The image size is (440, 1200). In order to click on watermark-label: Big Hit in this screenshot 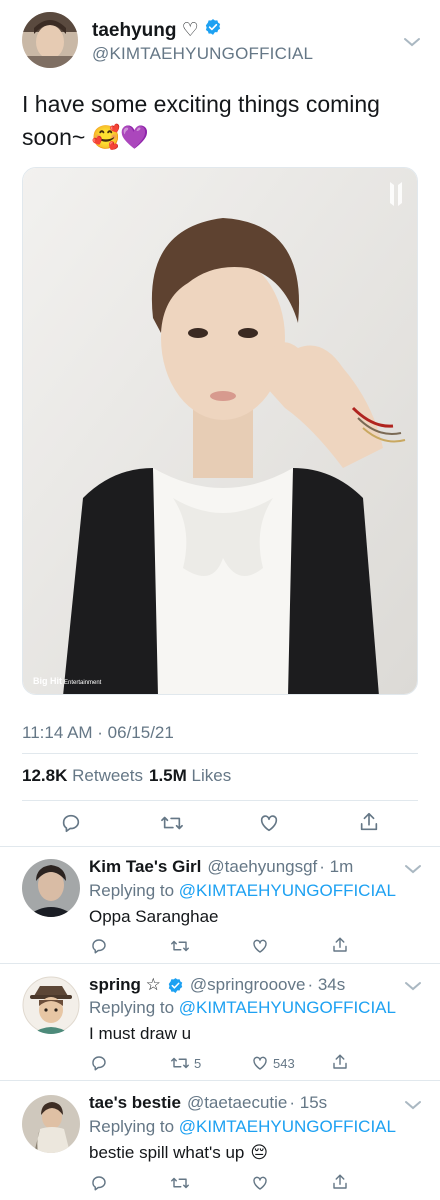, I will do `click(47, 681)`.